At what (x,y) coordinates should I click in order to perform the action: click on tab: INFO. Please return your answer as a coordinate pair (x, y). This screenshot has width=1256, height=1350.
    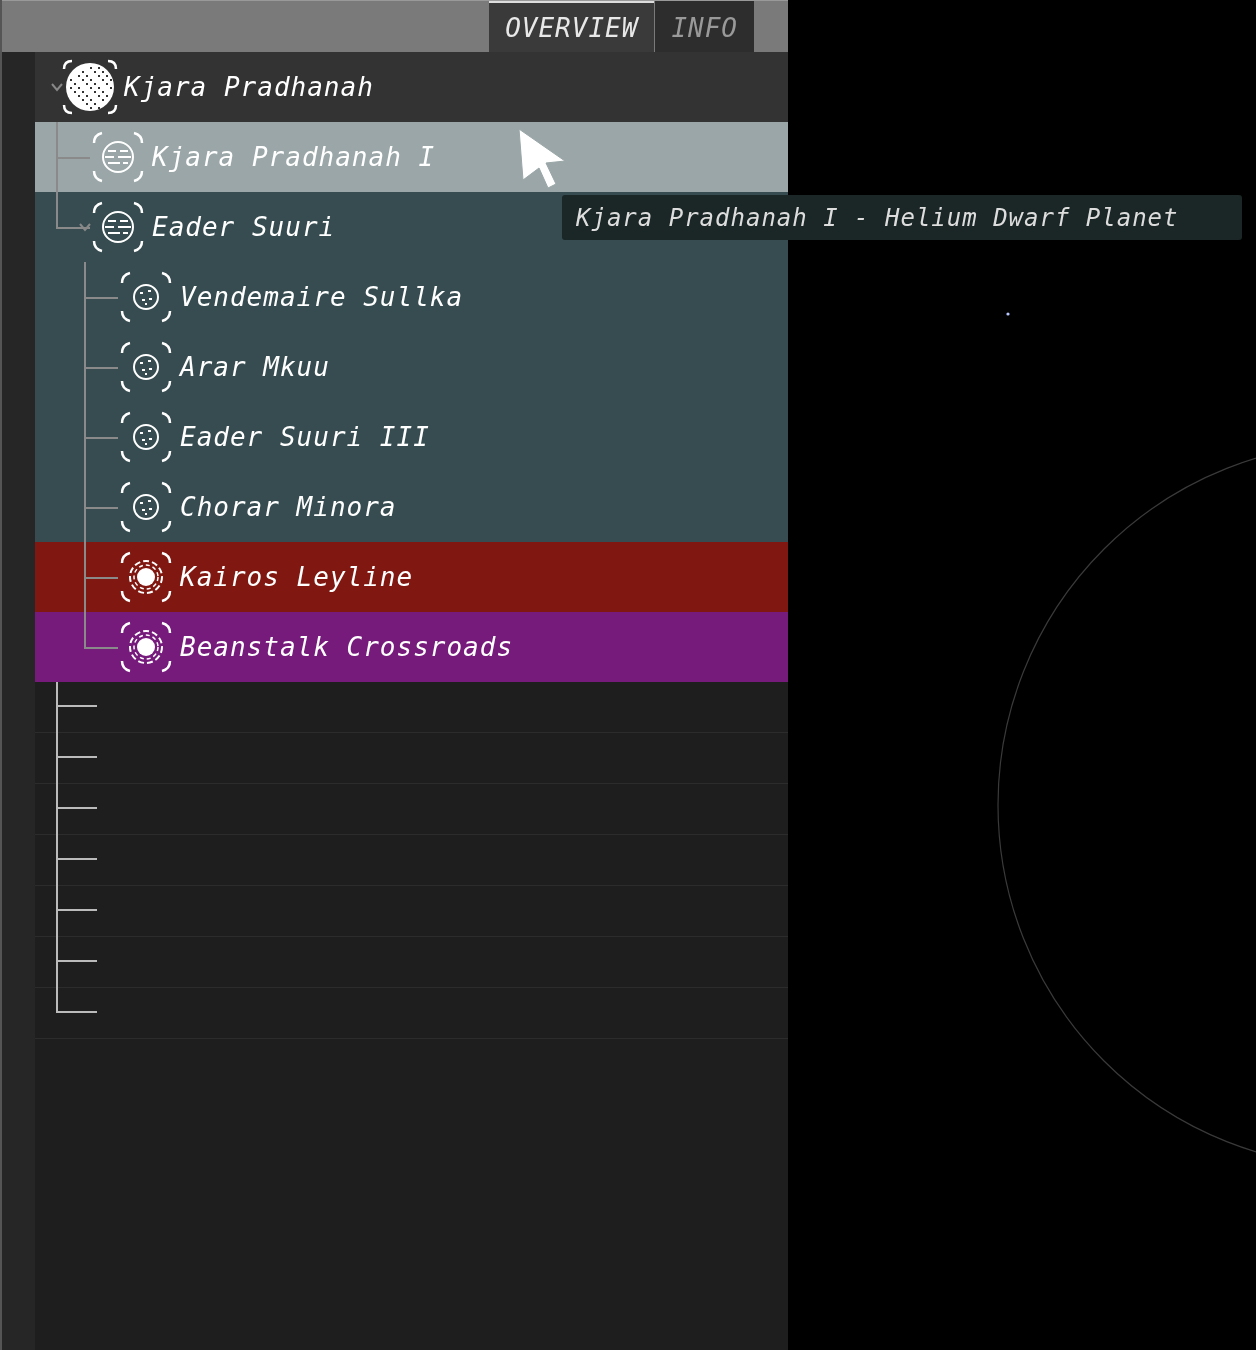
    Looking at the image, I should click on (704, 26).